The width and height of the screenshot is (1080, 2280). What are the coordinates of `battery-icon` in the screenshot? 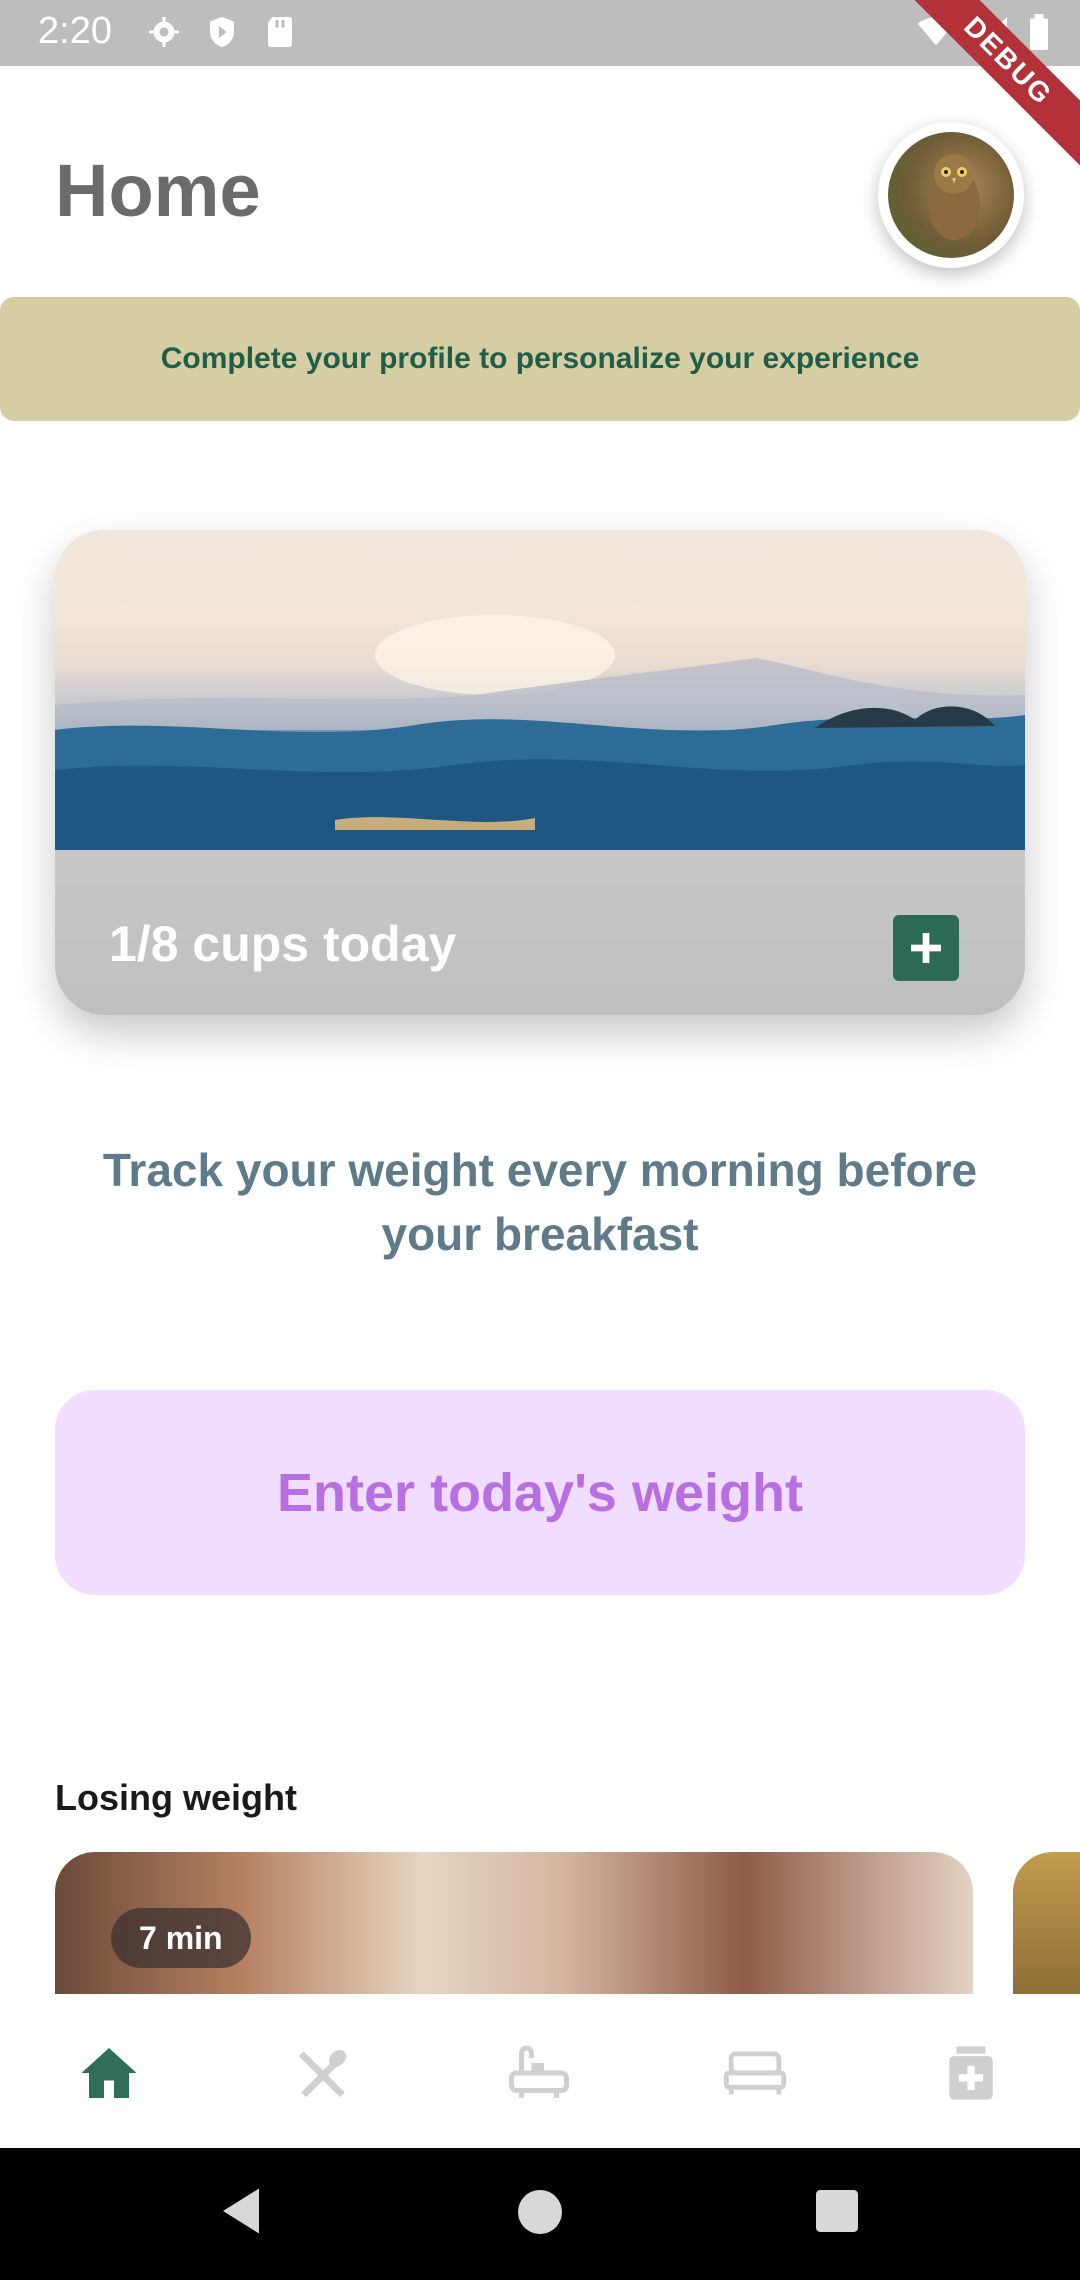 It's located at (1039, 34).